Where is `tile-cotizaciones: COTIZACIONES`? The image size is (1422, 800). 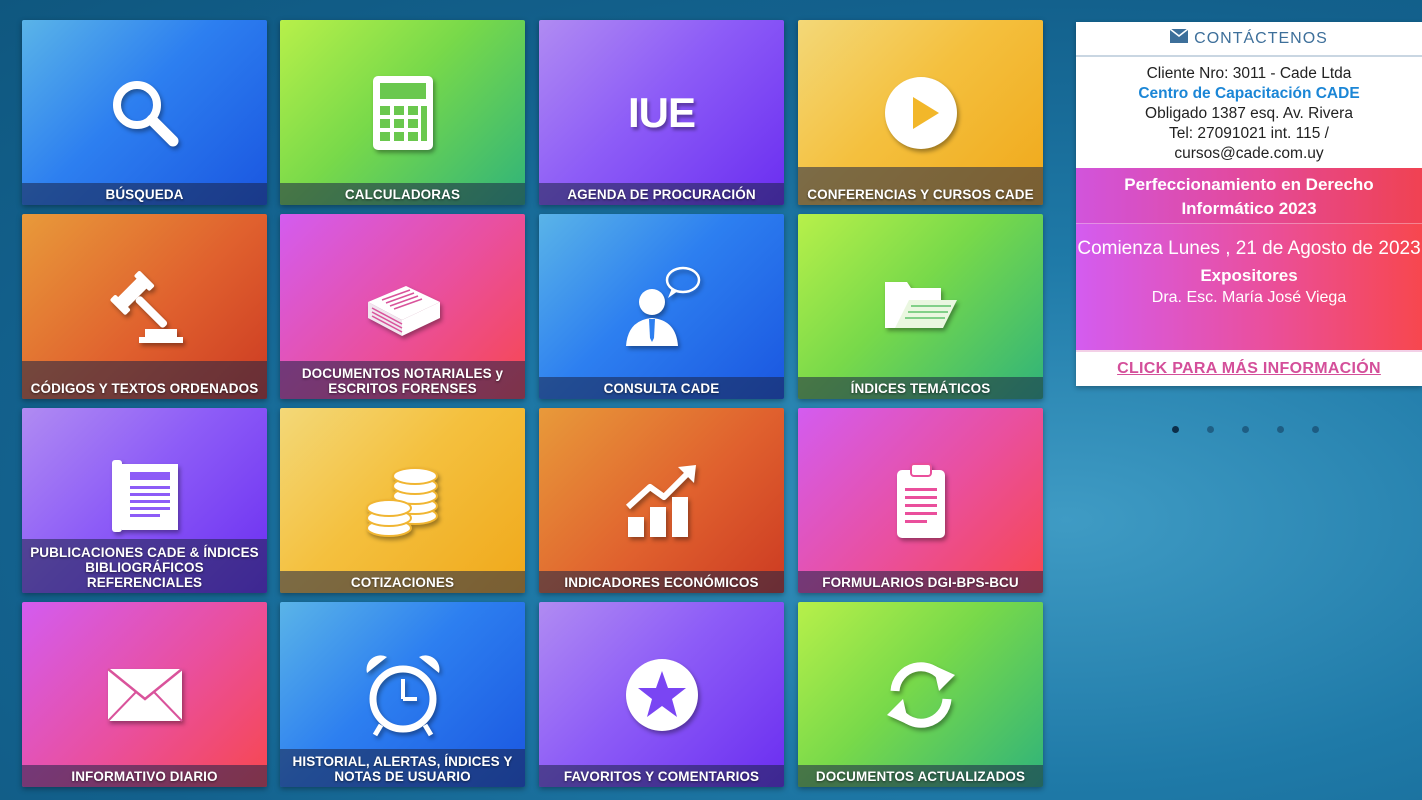 tile-cotizaciones: COTIZACIONES is located at coordinates (402, 500).